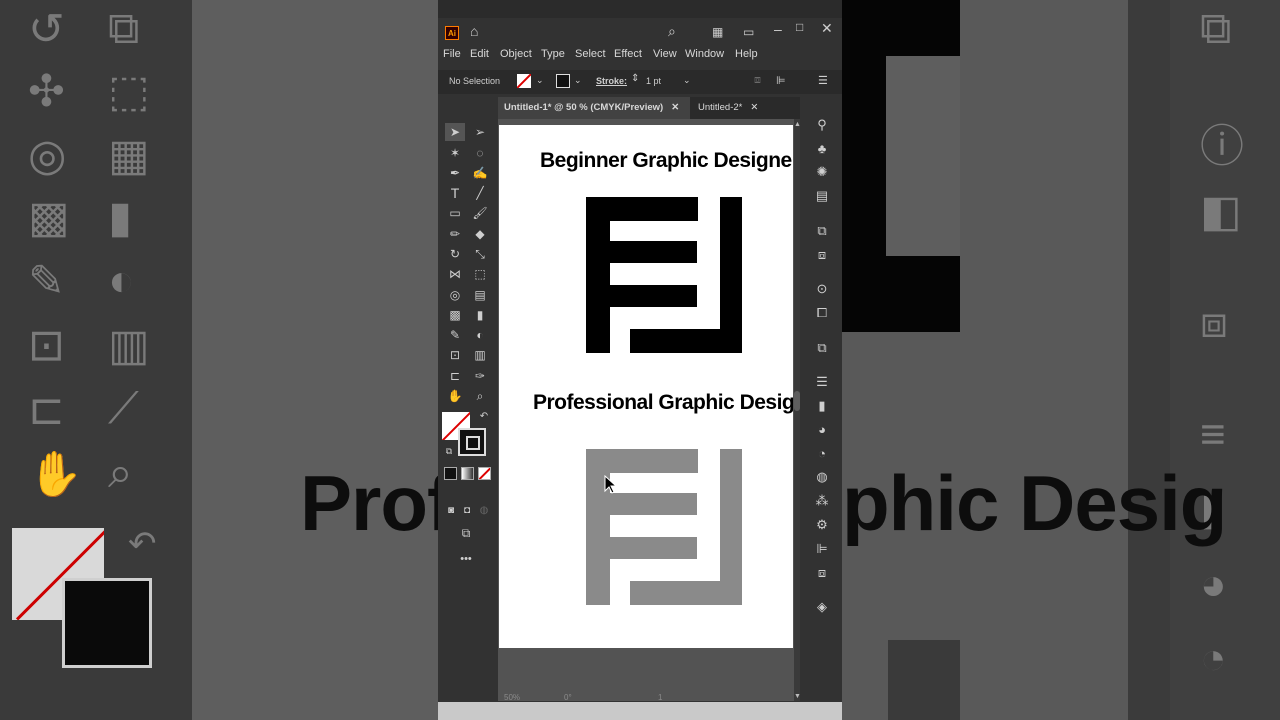 The height and width of the screenshot is (720, 1280). What do you see at coordinates (484, 511) in the screenshot?
I see `draw-inside-icon: ◍` at bounding box center [484, 511].